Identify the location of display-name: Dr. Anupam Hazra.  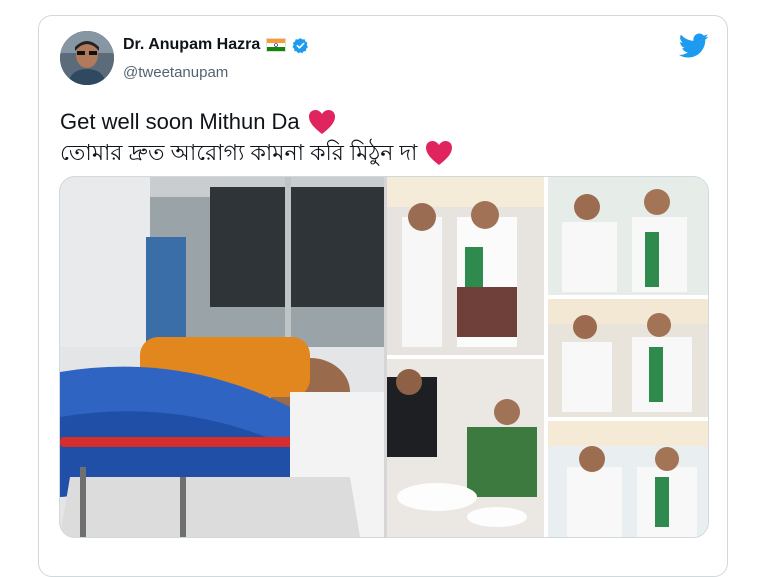
(191, 45).